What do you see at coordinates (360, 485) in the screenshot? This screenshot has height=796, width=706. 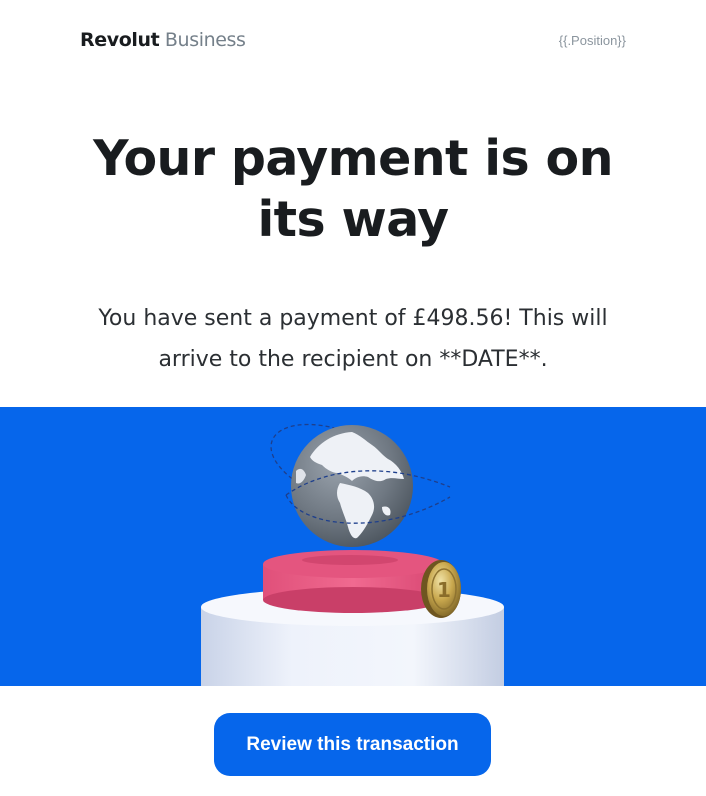 I see `globe-illustration` at bounding box center [360, 485].